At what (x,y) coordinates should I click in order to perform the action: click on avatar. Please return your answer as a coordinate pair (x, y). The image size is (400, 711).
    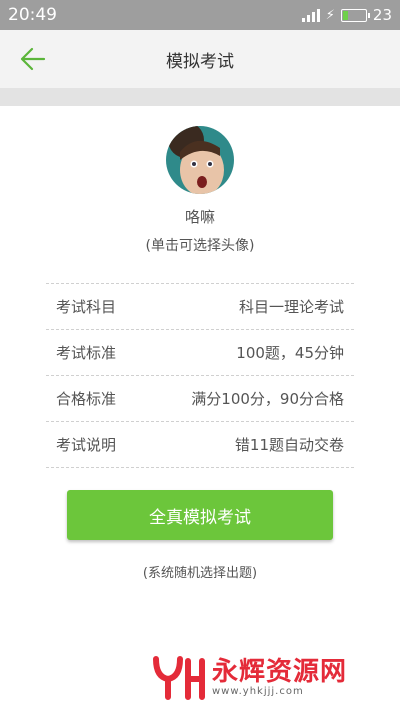
    Looking at the image, I should click on (200, 160).